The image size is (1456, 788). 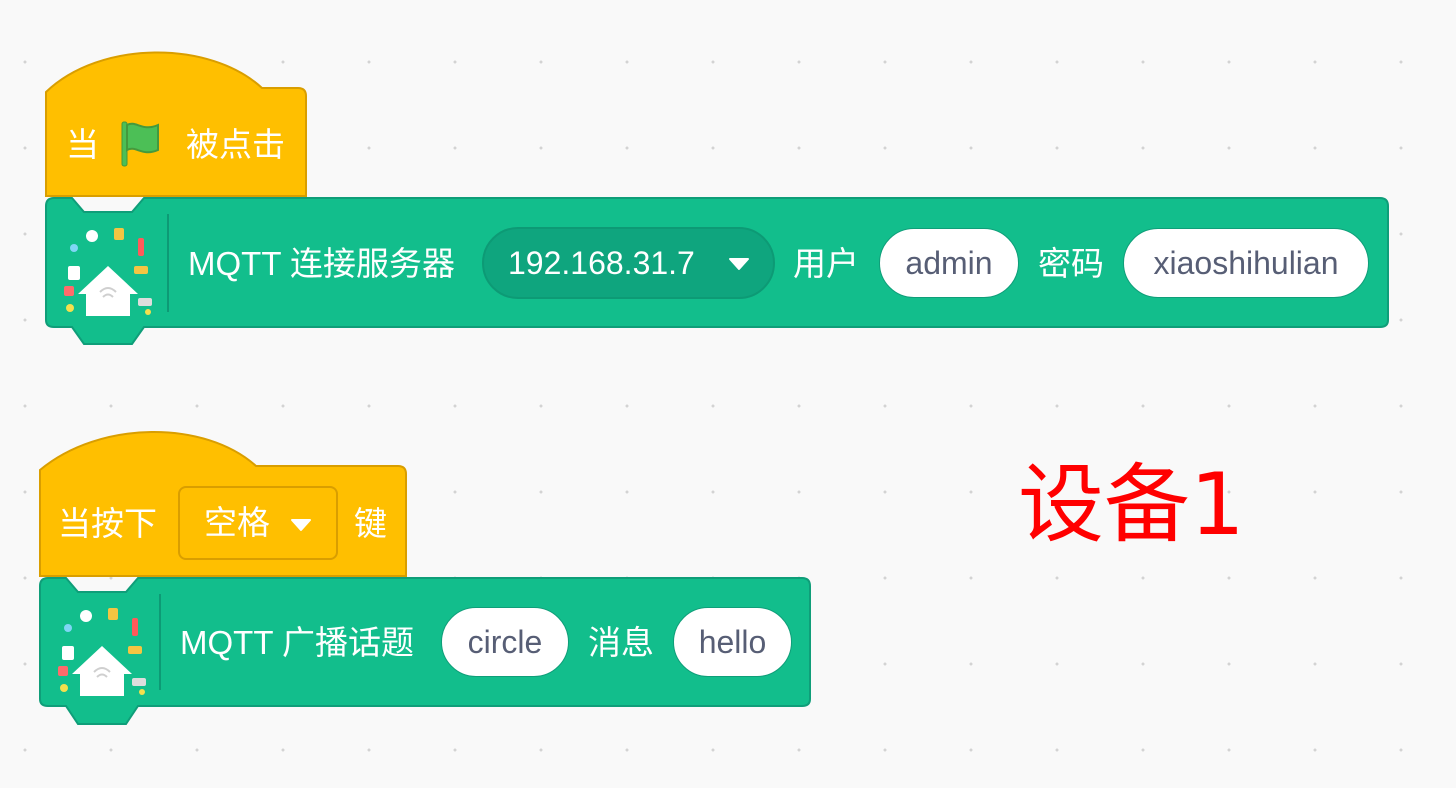 I want to click on message-label: 消息, so click(x=621, y=642).